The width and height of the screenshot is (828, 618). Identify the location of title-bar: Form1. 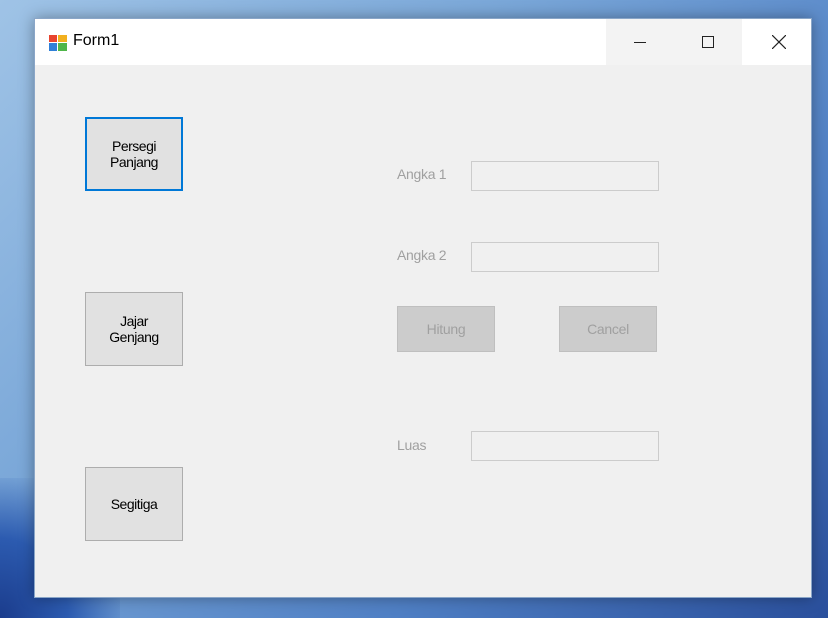
(423, 42).